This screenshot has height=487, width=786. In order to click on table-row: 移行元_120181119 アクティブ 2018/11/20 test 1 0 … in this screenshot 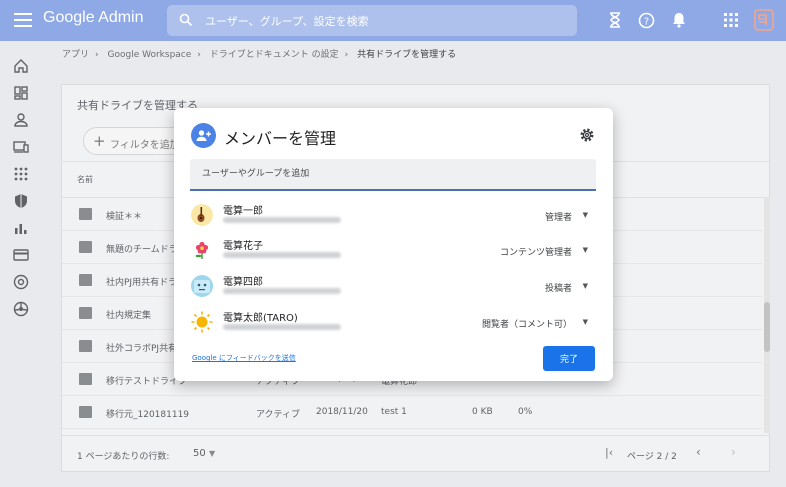, I will do `click(412, 412)`.